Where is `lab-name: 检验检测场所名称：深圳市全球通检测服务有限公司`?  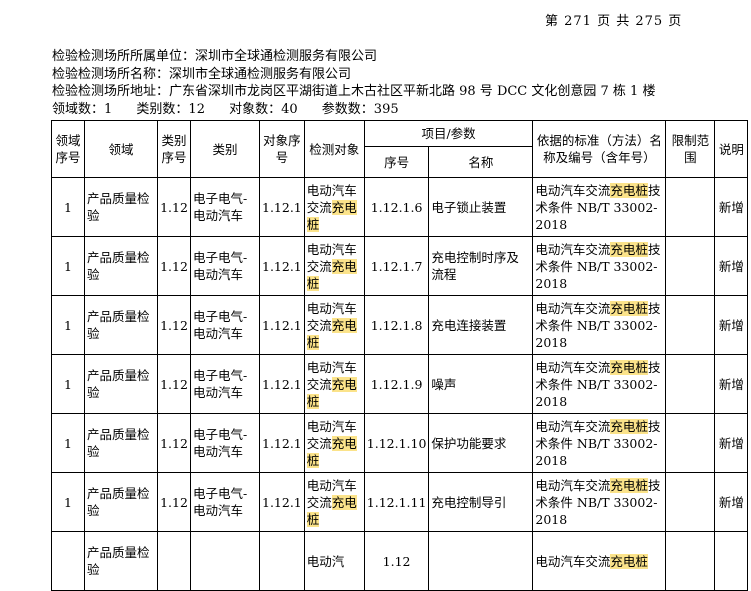 lab-name: 检验检测场所名称：深圳市全球通检测服务有限公司 is located at coordinates (202, 74).